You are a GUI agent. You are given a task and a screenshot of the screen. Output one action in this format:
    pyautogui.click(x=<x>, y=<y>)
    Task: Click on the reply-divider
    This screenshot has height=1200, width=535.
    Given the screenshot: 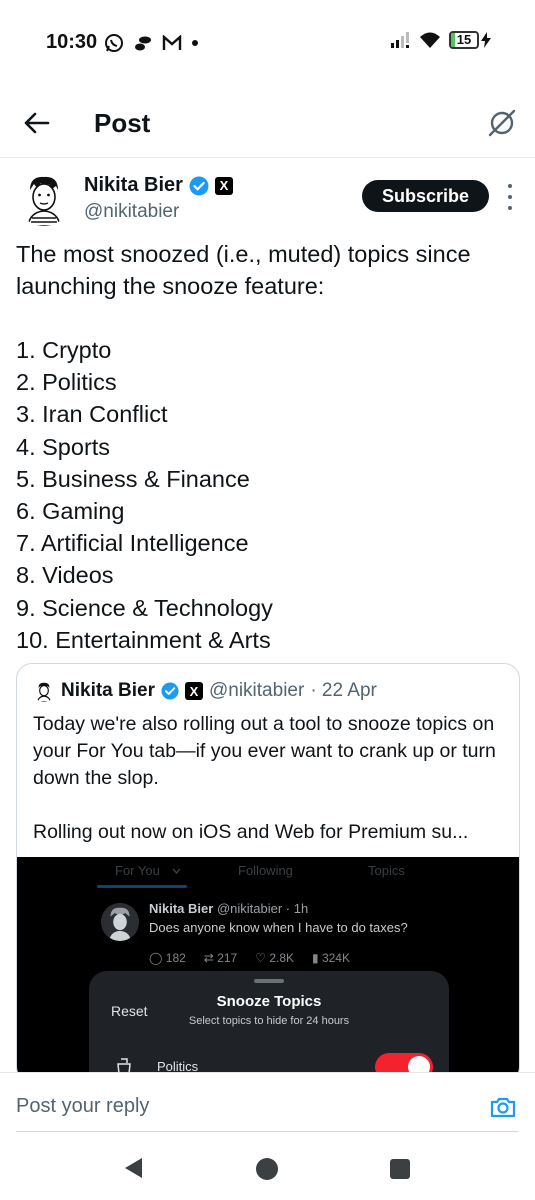 What is the action you would take?
    pyautogui.click(x=267, y=1131)
    